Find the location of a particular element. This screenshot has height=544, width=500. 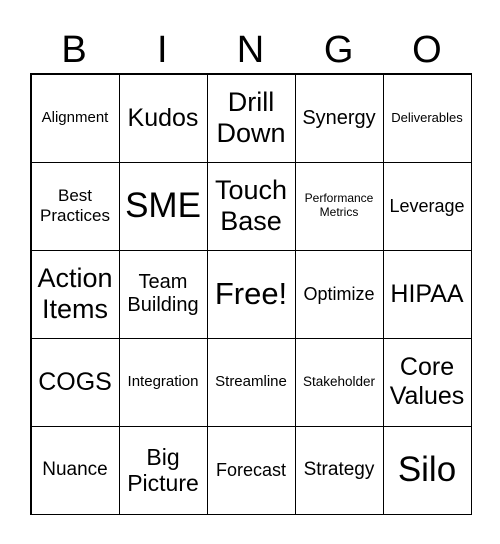

bingo-cell: Deliverables is located at coordinates (427, 118).